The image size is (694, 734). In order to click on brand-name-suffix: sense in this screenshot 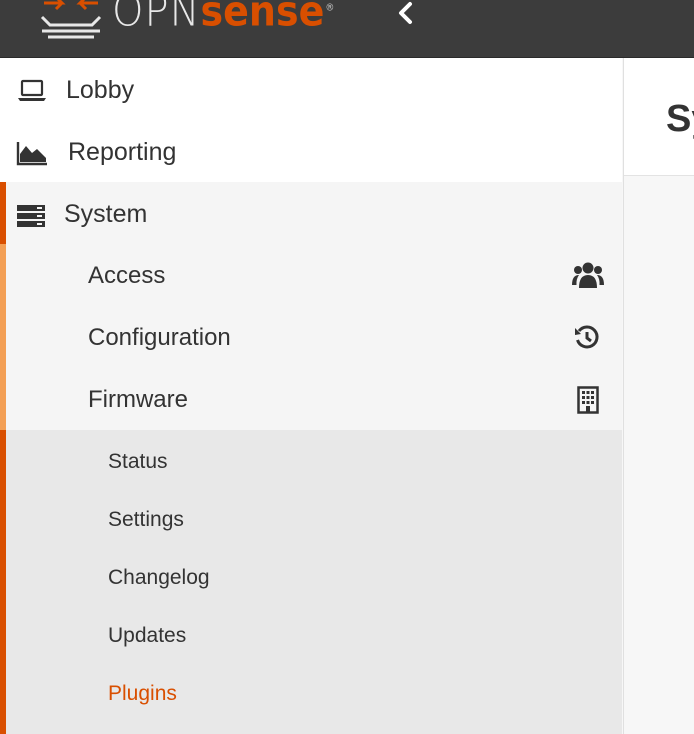, I will do `click(262, 18)`.